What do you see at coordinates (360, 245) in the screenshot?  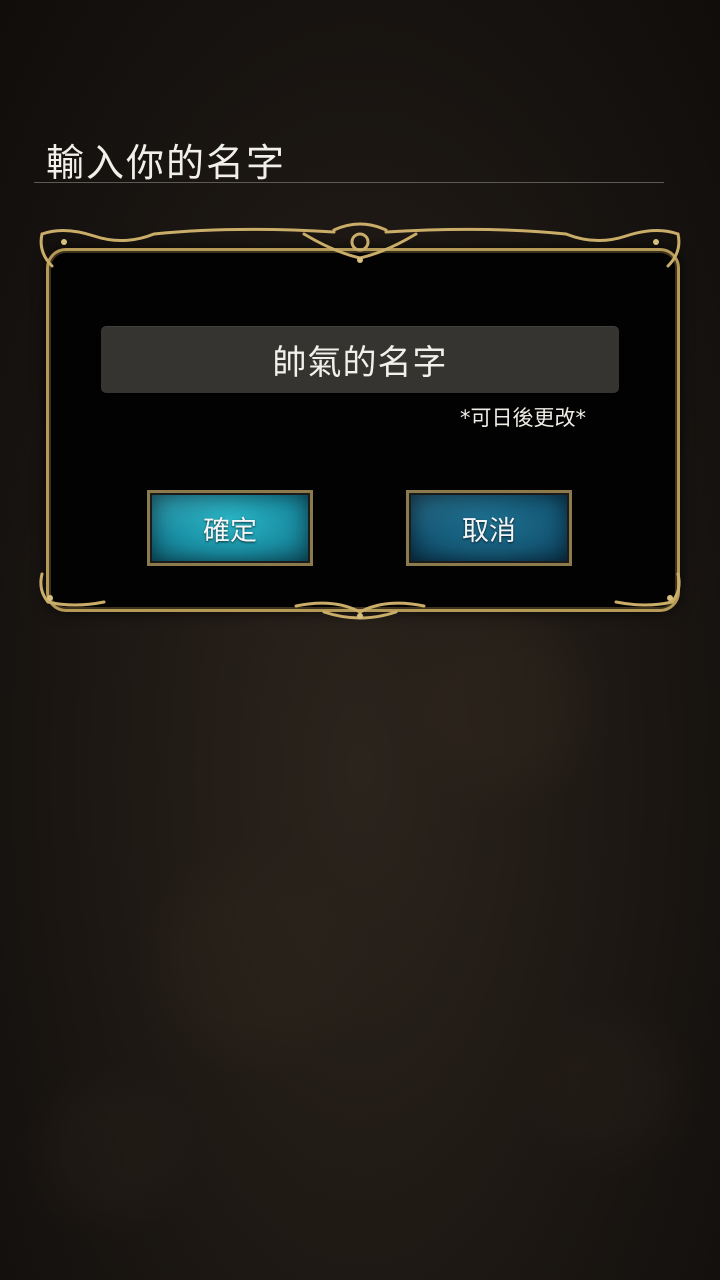 I see `dialog-top-ornament` at bounding box center [360, 245].